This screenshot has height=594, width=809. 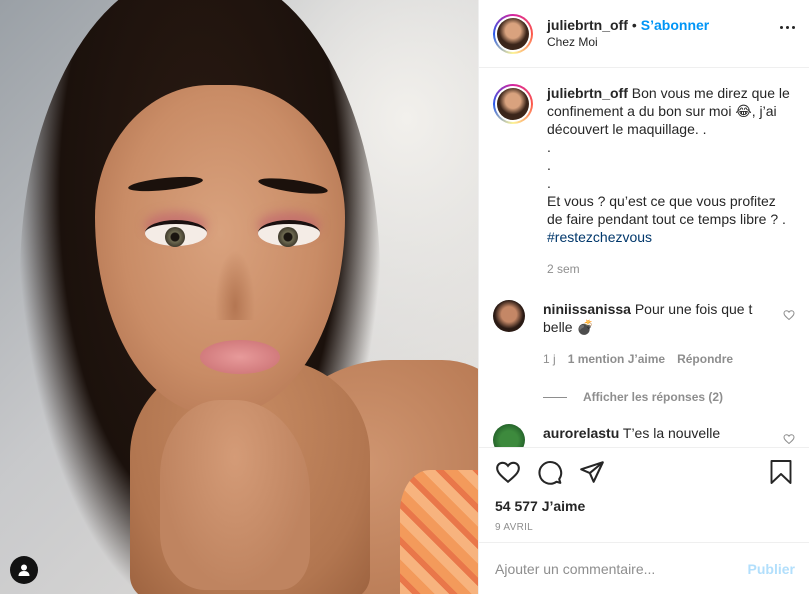 What do you see at coordinates (621, 568) in the screenshot?
I see `comment-input` at bounding box center [621, 568].